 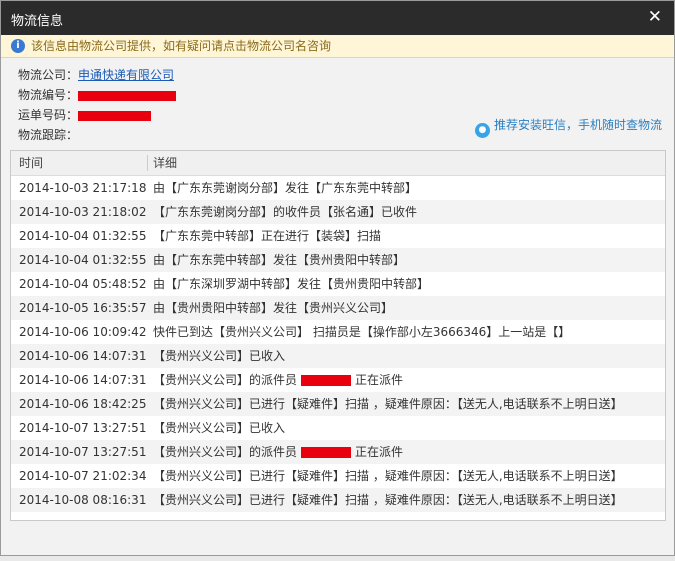 I want to click on company-link: 申通快递有限公司, so click(x=126, y=75).